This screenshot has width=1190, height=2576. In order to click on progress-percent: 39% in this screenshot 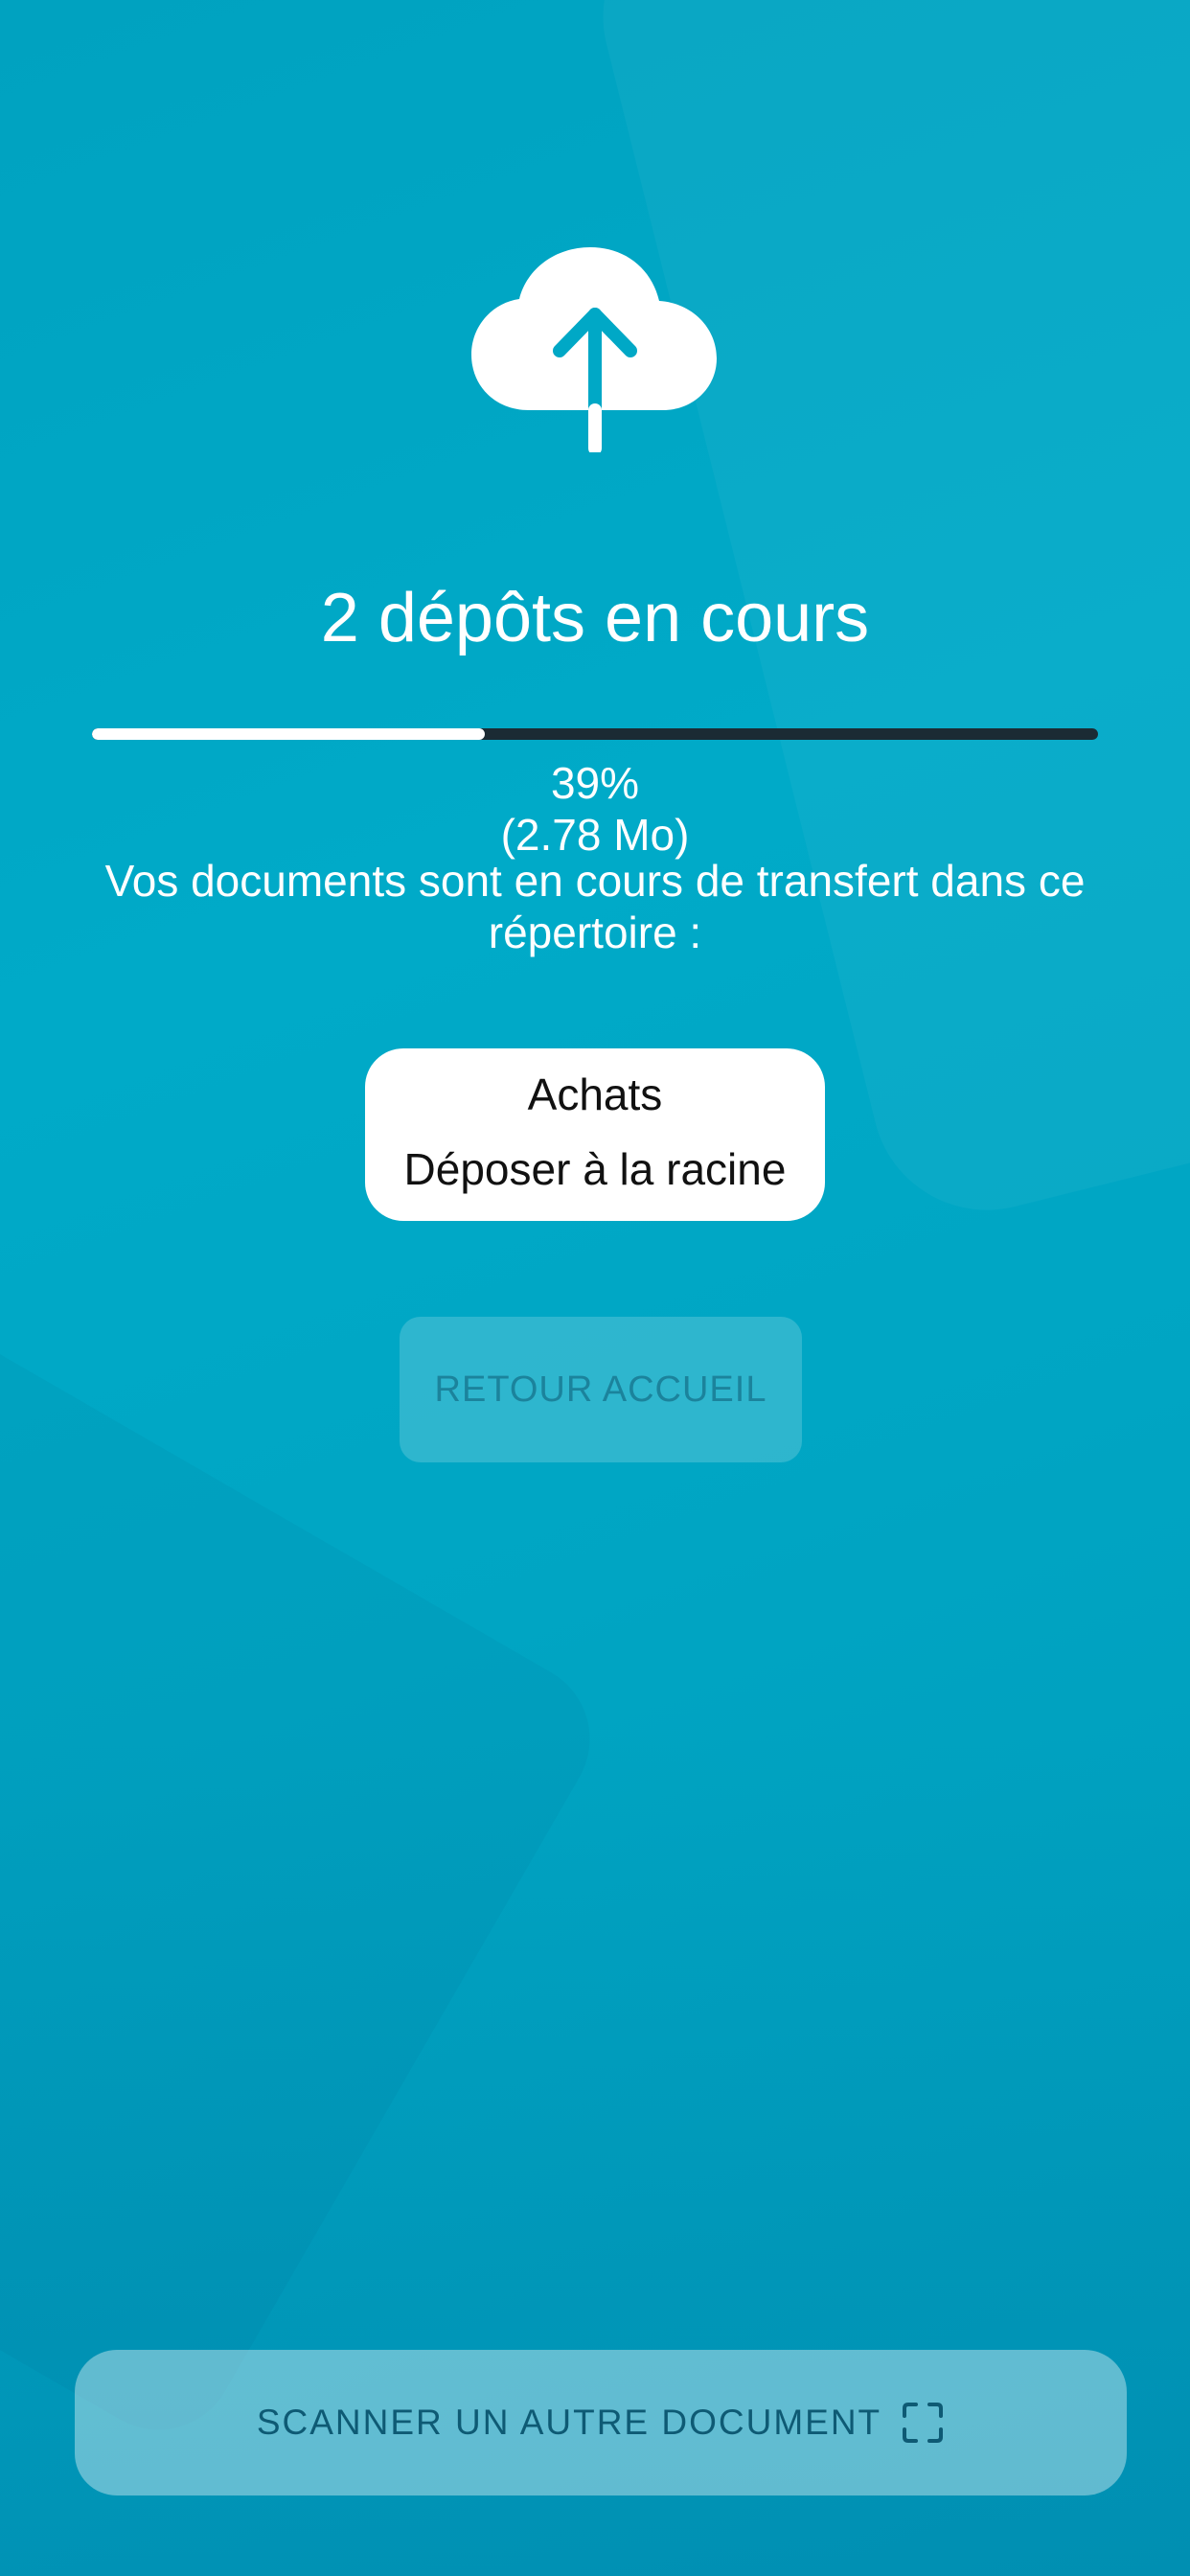, I will do `click(595, 783)`.